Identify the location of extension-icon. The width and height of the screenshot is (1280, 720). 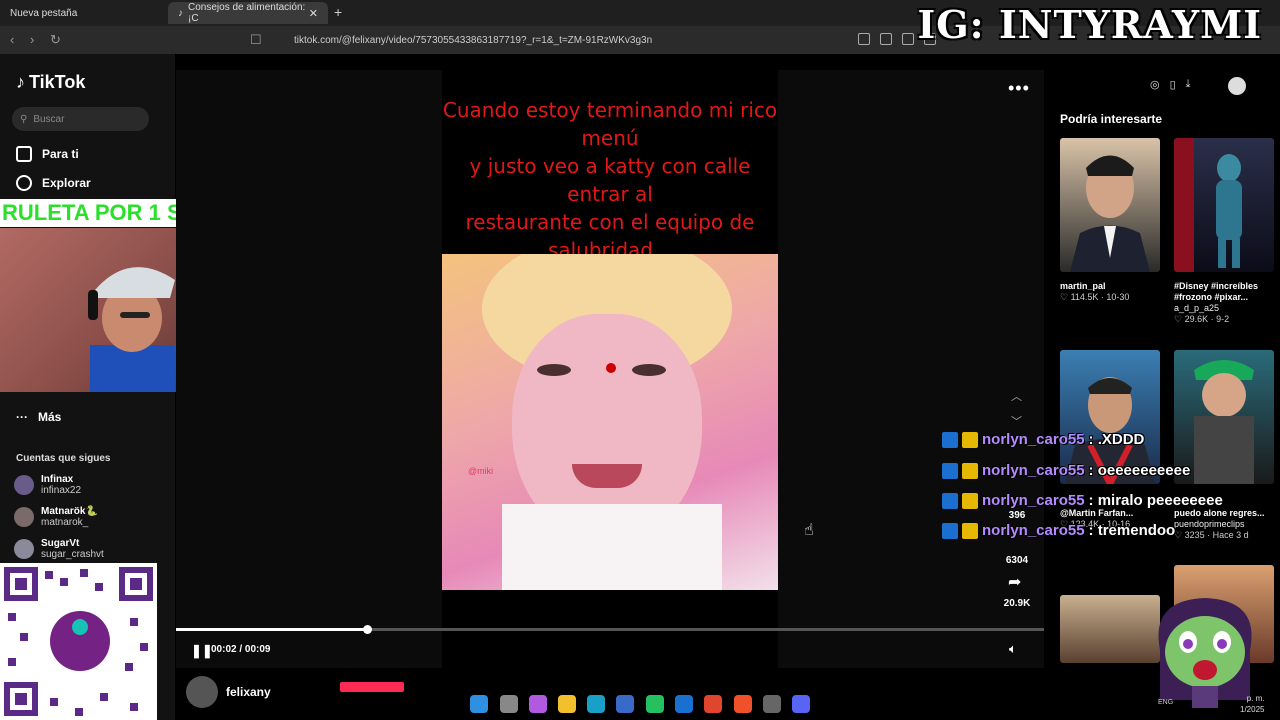
(864, 39).